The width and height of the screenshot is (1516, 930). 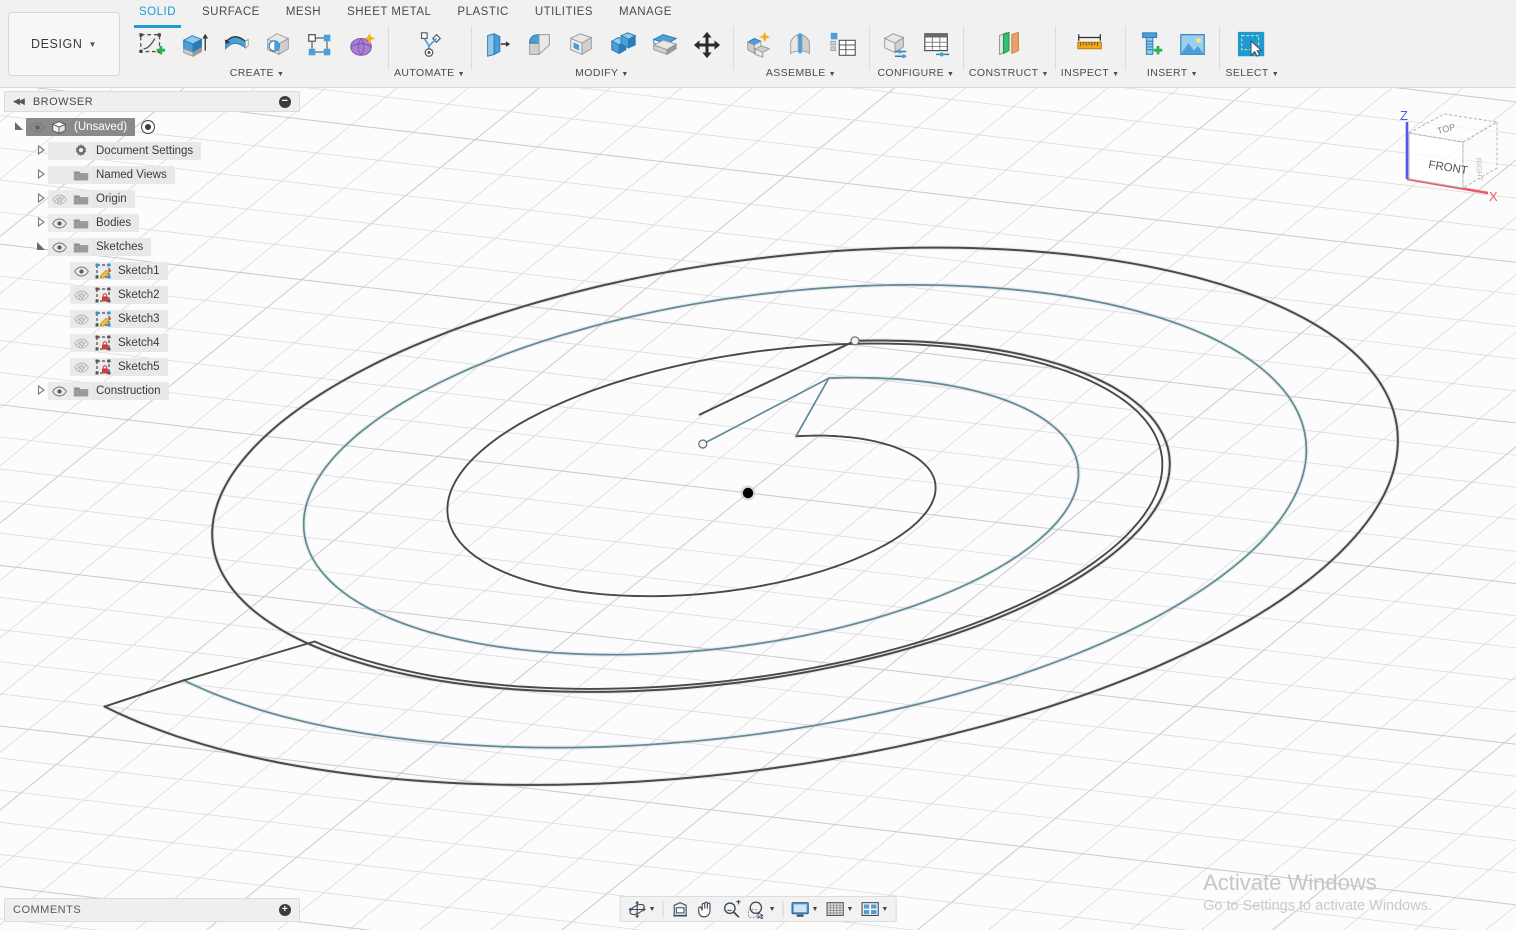 I want to click on tree-item-named-views: Named Views, so click(x=152, y=175).